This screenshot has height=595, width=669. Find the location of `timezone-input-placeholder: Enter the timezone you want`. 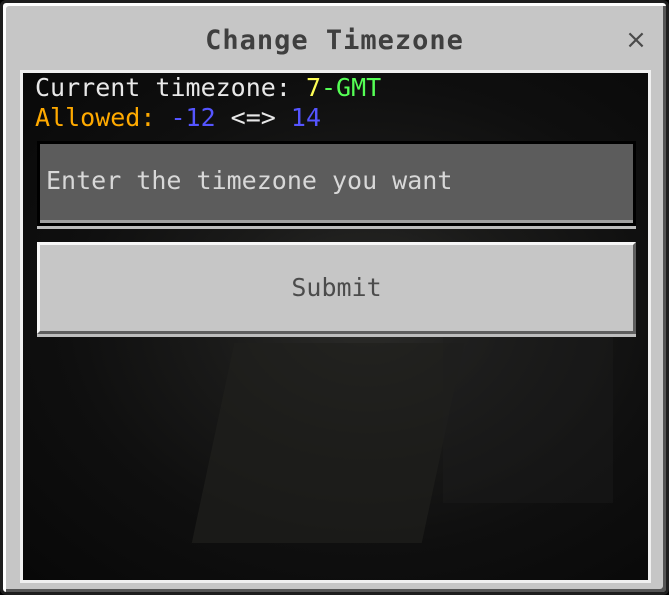

timezone-input-placeholder: Enter the timezone you want is located at coordinates (249, 180).